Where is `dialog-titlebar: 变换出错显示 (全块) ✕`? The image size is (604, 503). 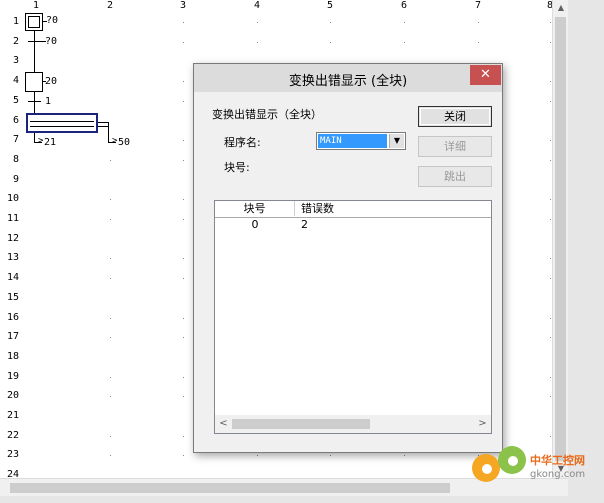 dialog-titlebar: 变换出错显示 (全块) ✕ is located at coordinates (348, 78).